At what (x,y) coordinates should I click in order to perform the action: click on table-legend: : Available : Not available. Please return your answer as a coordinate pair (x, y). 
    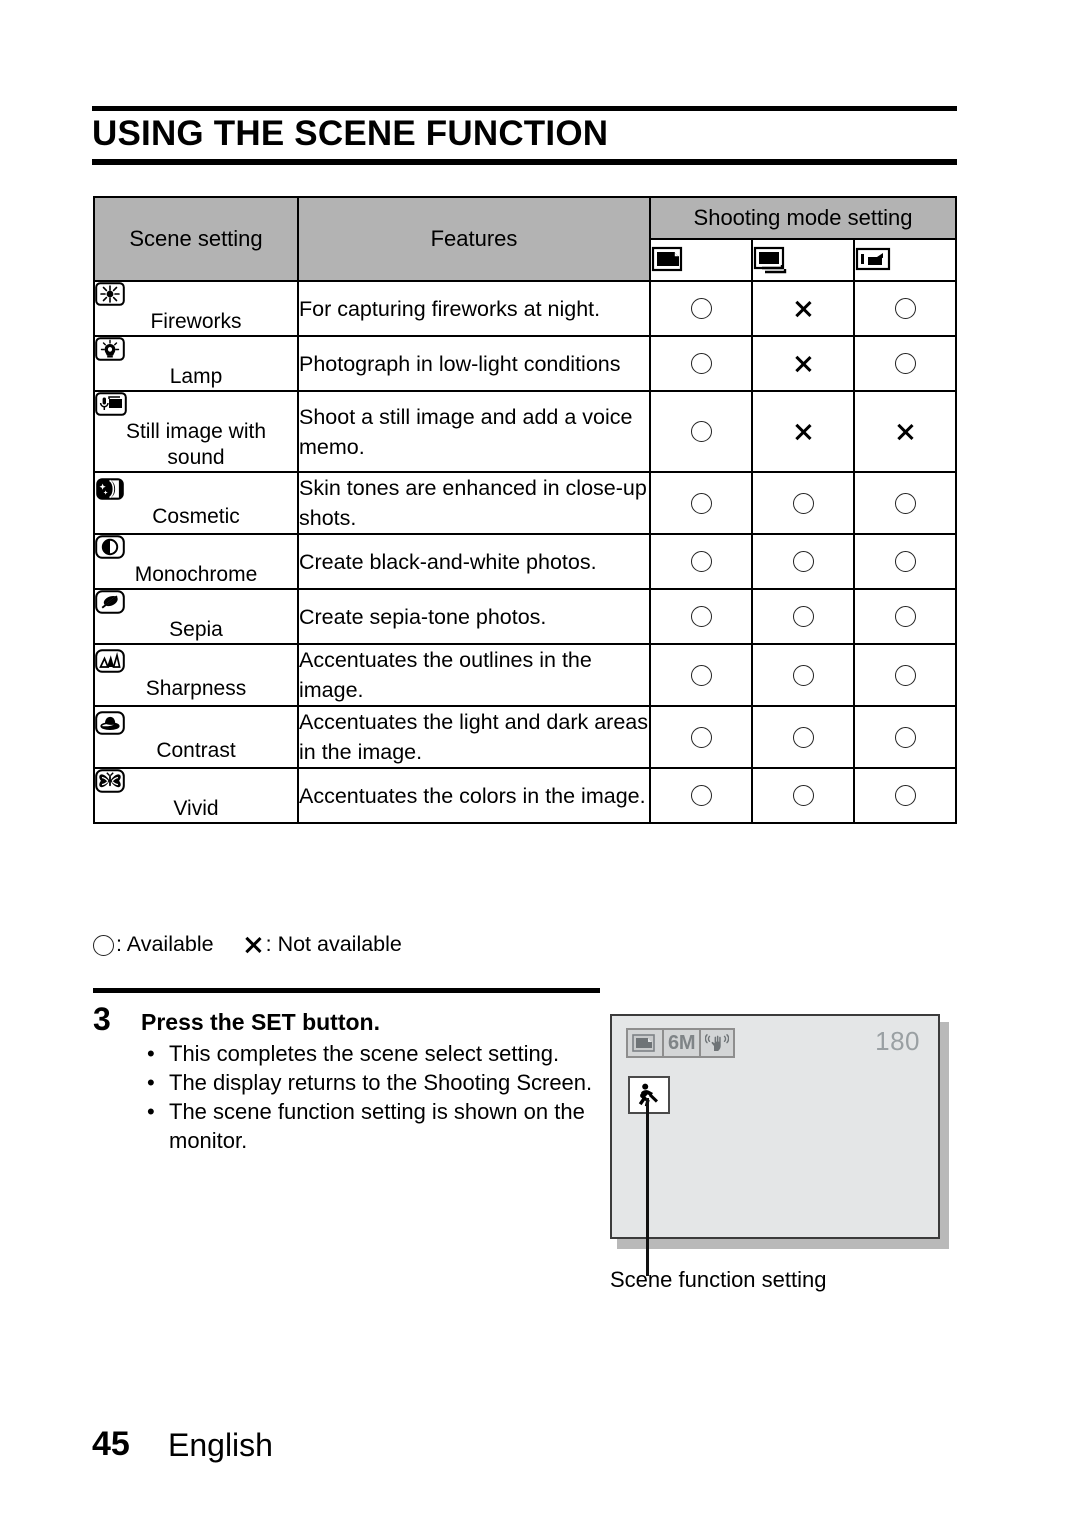
    Looking at the image, I should click on (247, 944).